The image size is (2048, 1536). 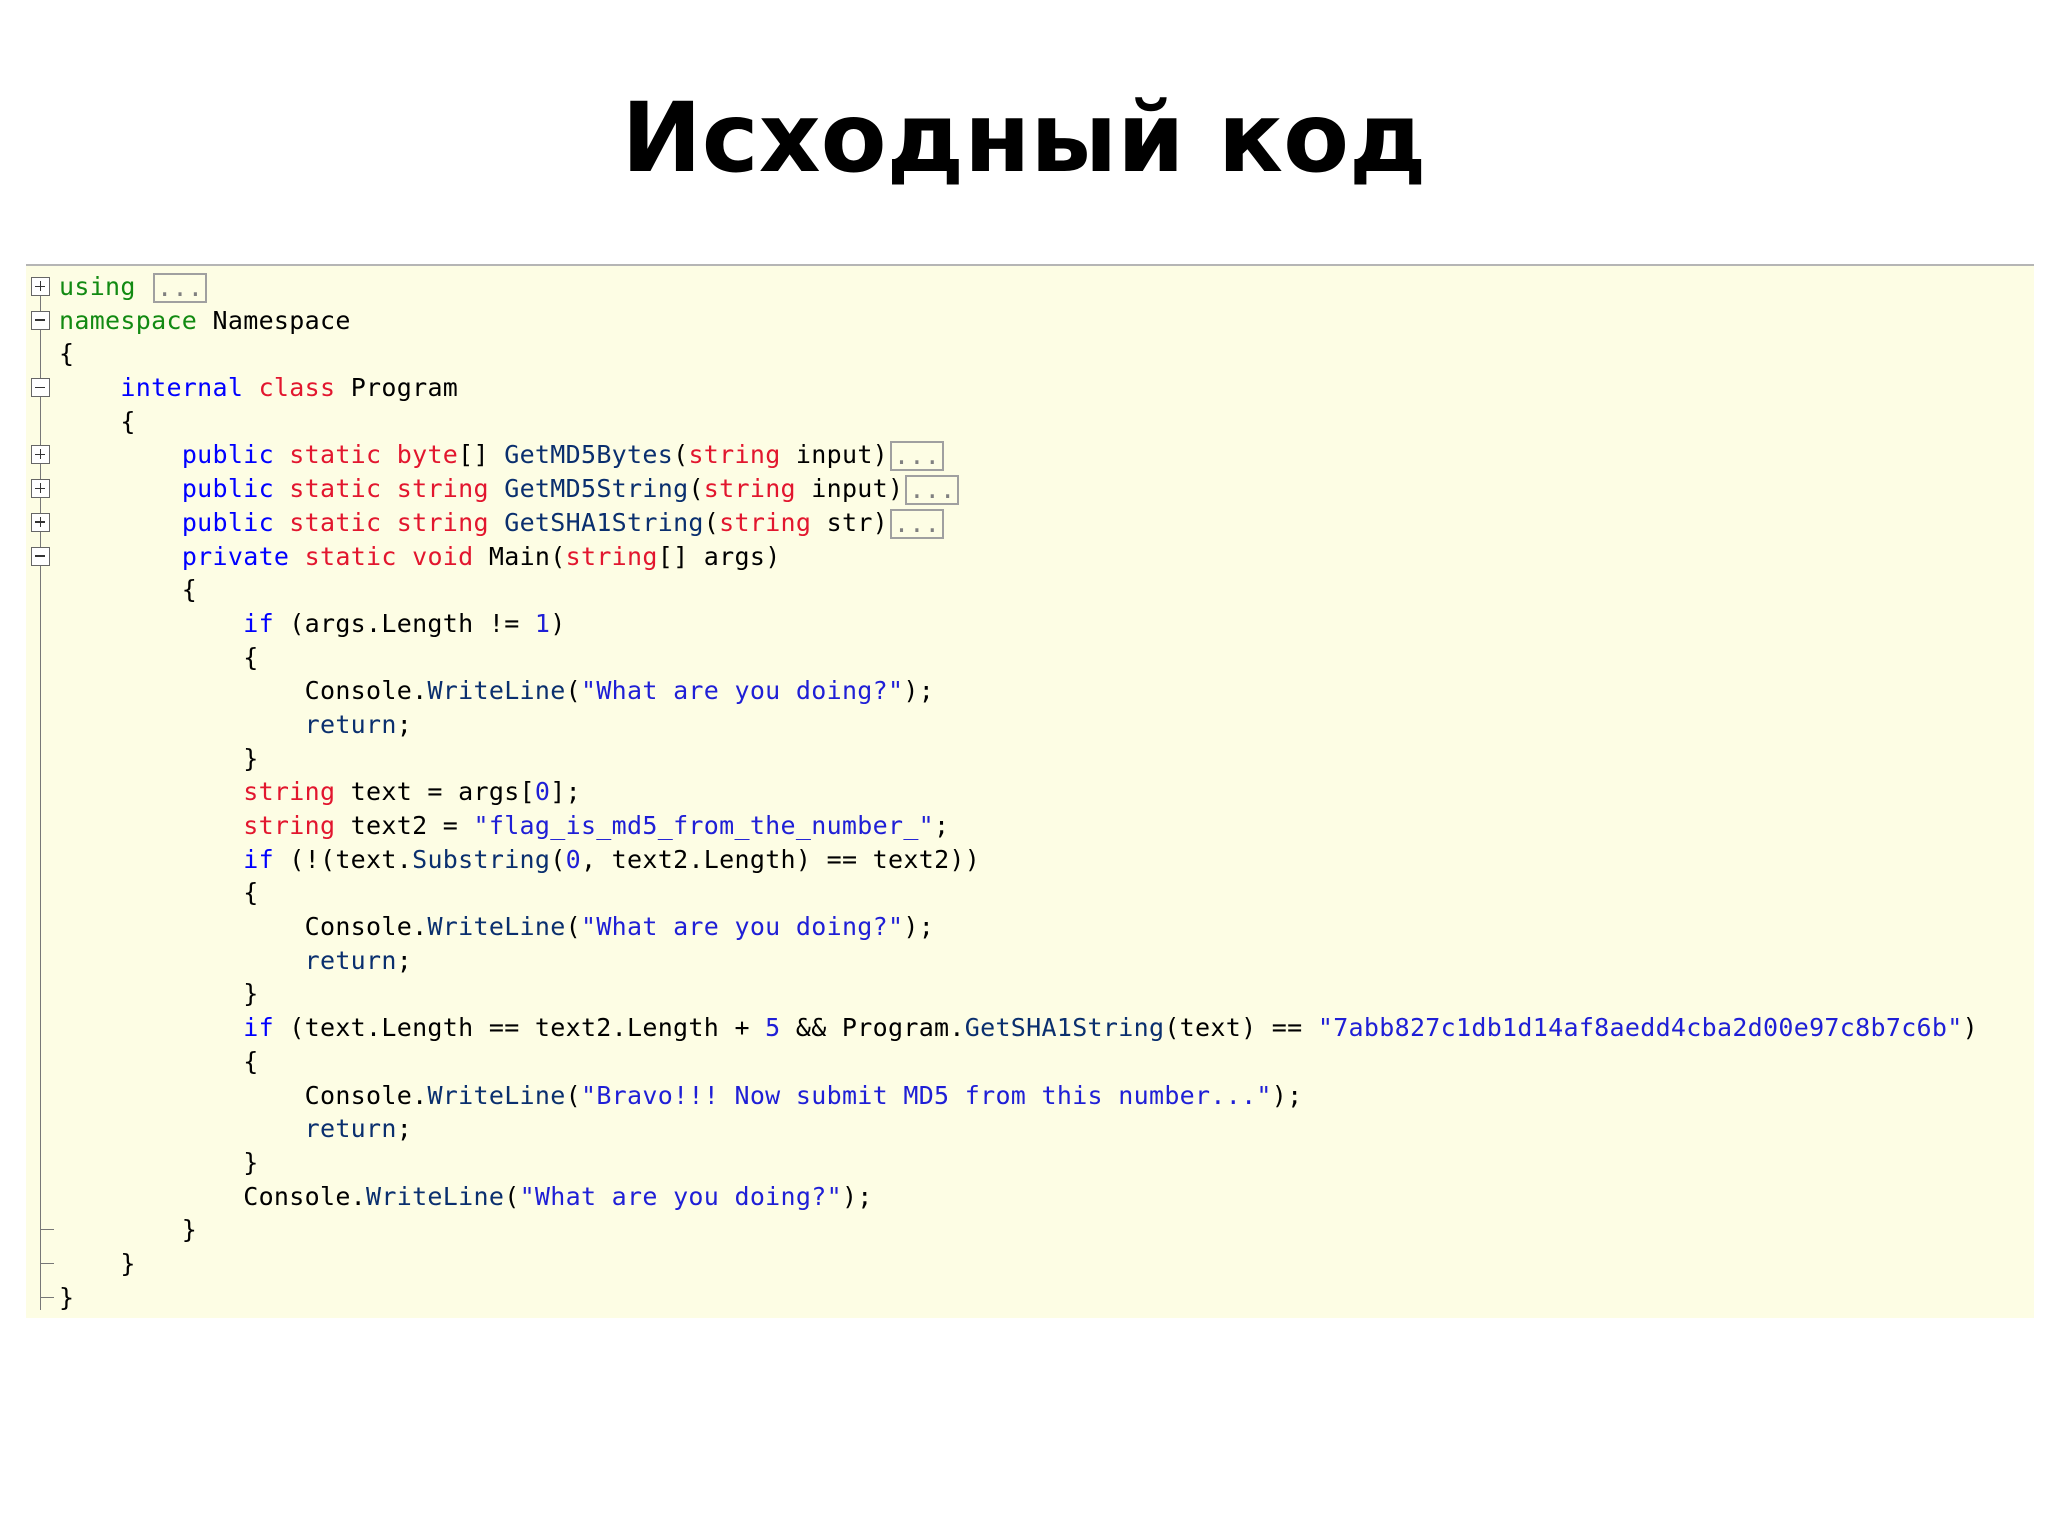 What do you see at coordinates (1030, 321) in the screenshot?
I see `code-line: namespace Namespace` at bounding box center [1030, 321].